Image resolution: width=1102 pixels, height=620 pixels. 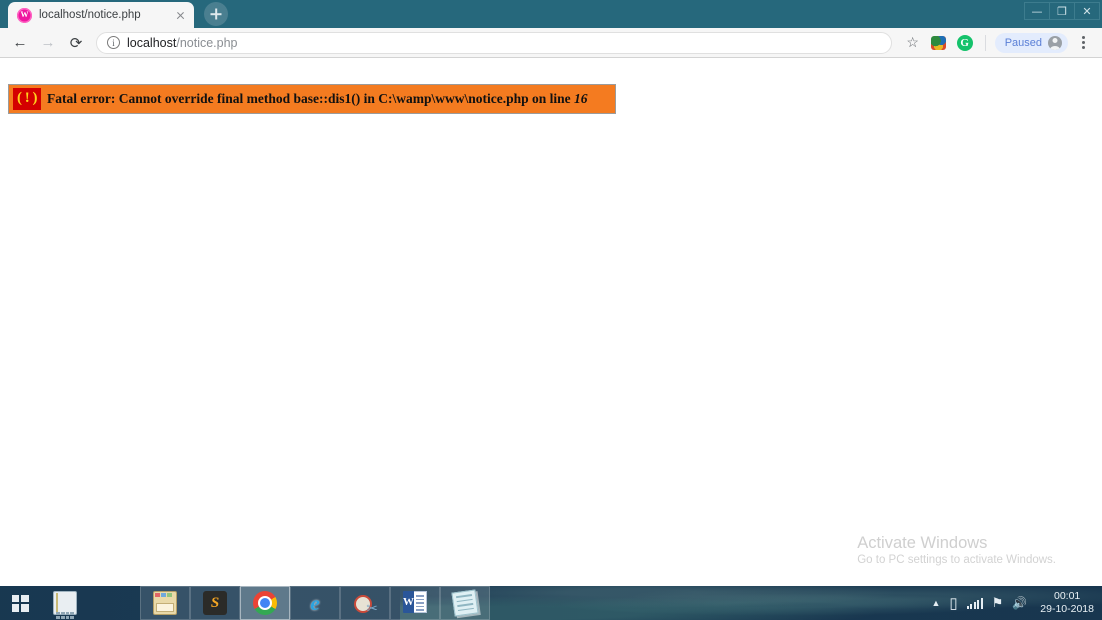 What do you see at coordinates (1019, 603) in the screenshot?
I see `volume-icon: 🔊` at bounding box center [1019, 603].